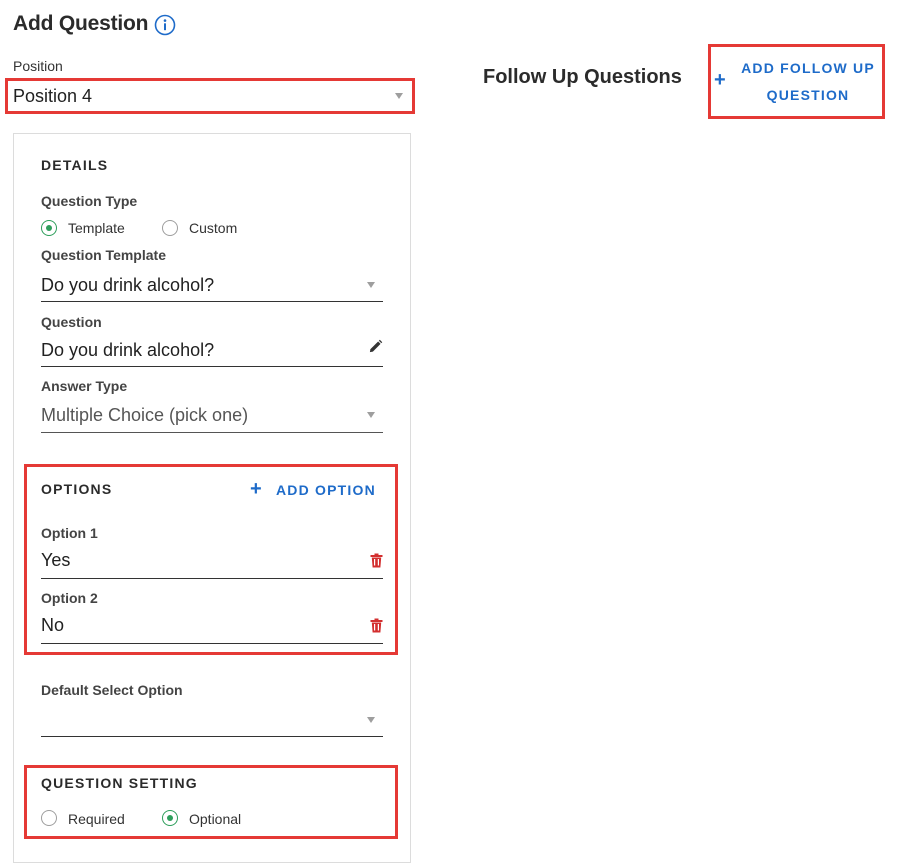  I want to click on radio-template, so click(49, 228).